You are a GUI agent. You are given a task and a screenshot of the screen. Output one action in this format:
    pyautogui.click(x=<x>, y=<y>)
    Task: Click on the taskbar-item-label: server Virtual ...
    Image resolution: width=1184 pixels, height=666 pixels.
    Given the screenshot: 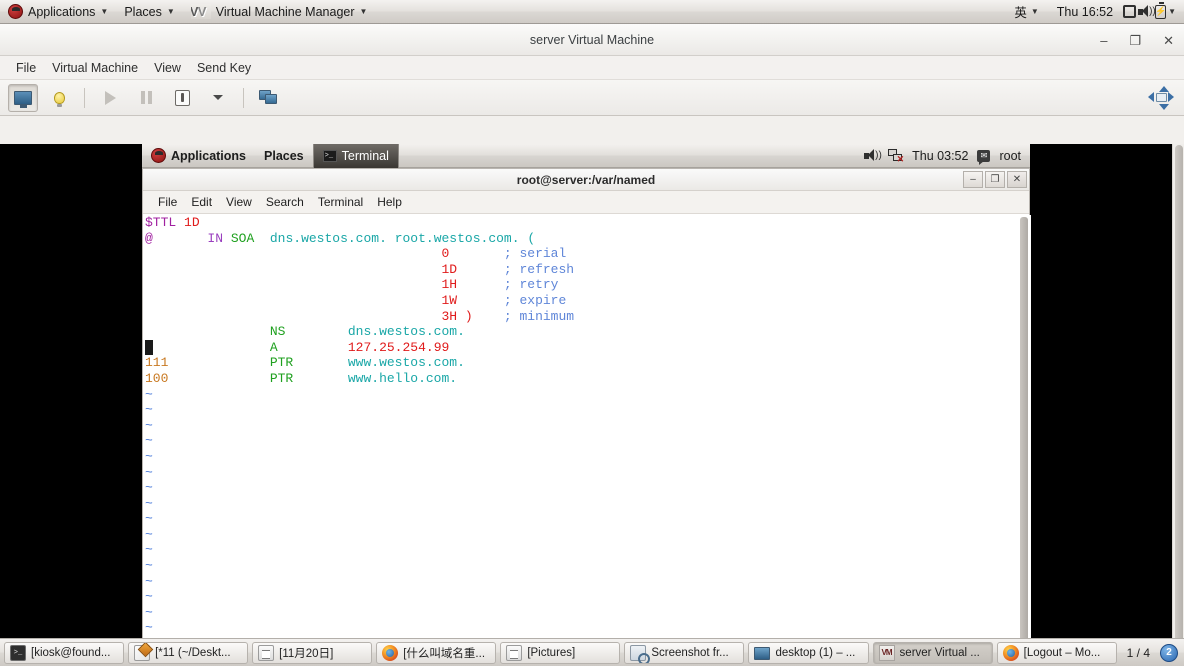 What is the action you would take?
    pyautogui.click(x=939, y=652)
    